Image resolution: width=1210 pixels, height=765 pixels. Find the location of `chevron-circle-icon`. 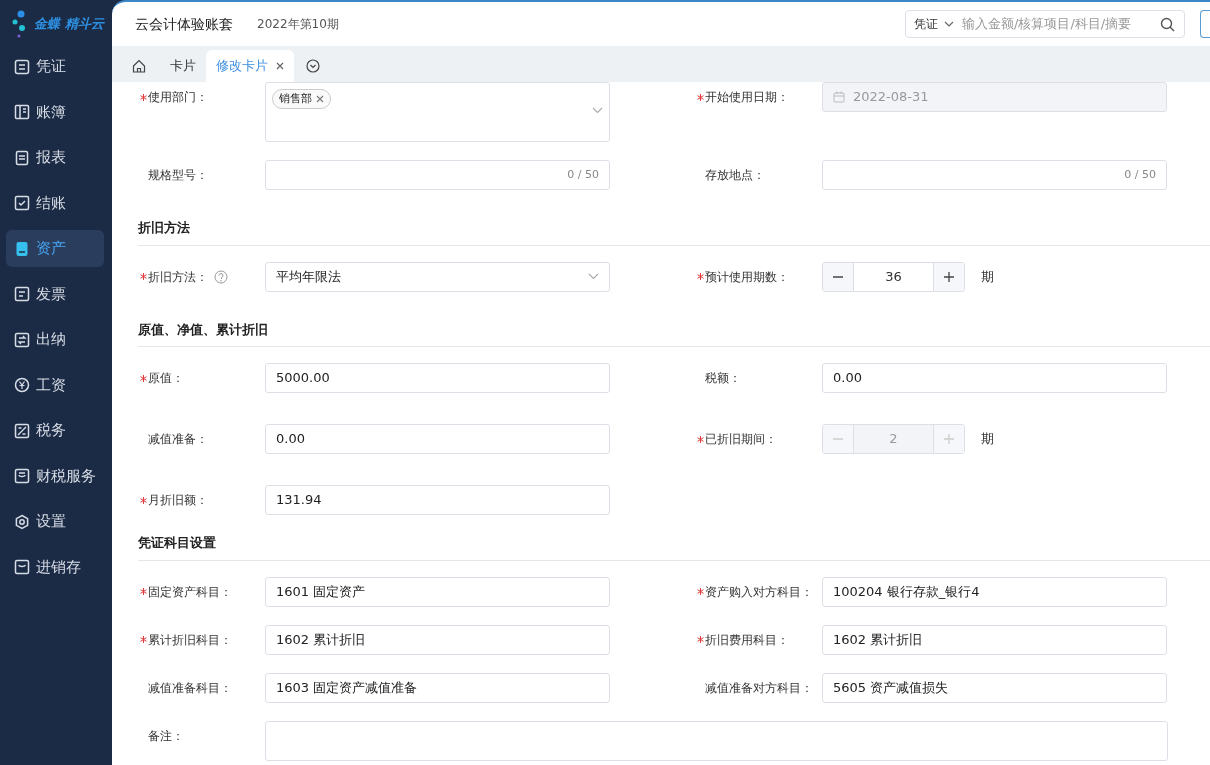

chevron-circle-icon is located at coordinates (313, 66).